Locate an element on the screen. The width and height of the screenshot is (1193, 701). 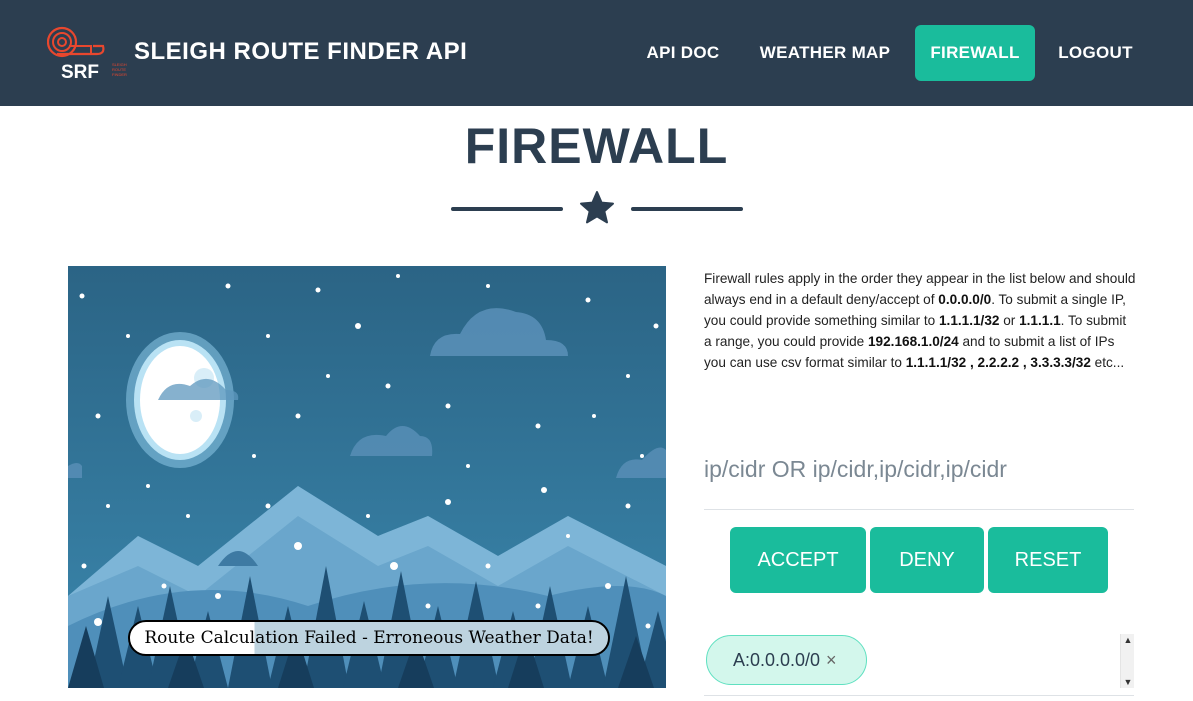
nav-weather-map: WEATHER MAP is located at coordinates (825, 53).